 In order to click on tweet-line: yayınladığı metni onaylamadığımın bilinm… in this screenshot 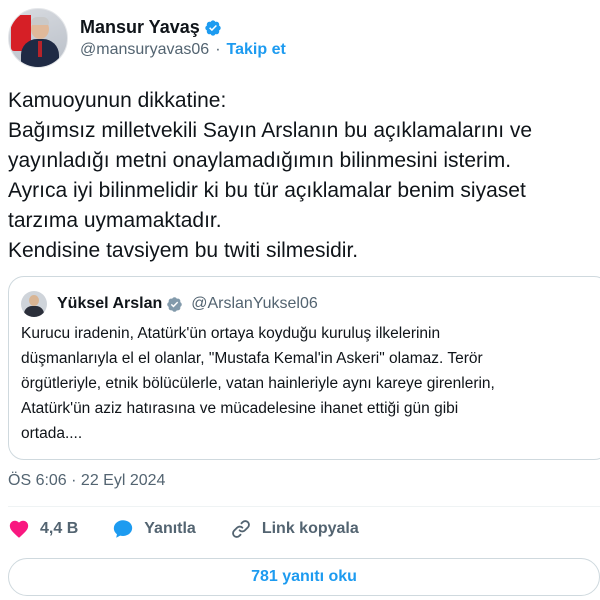, I will do `click(260, 160)`.